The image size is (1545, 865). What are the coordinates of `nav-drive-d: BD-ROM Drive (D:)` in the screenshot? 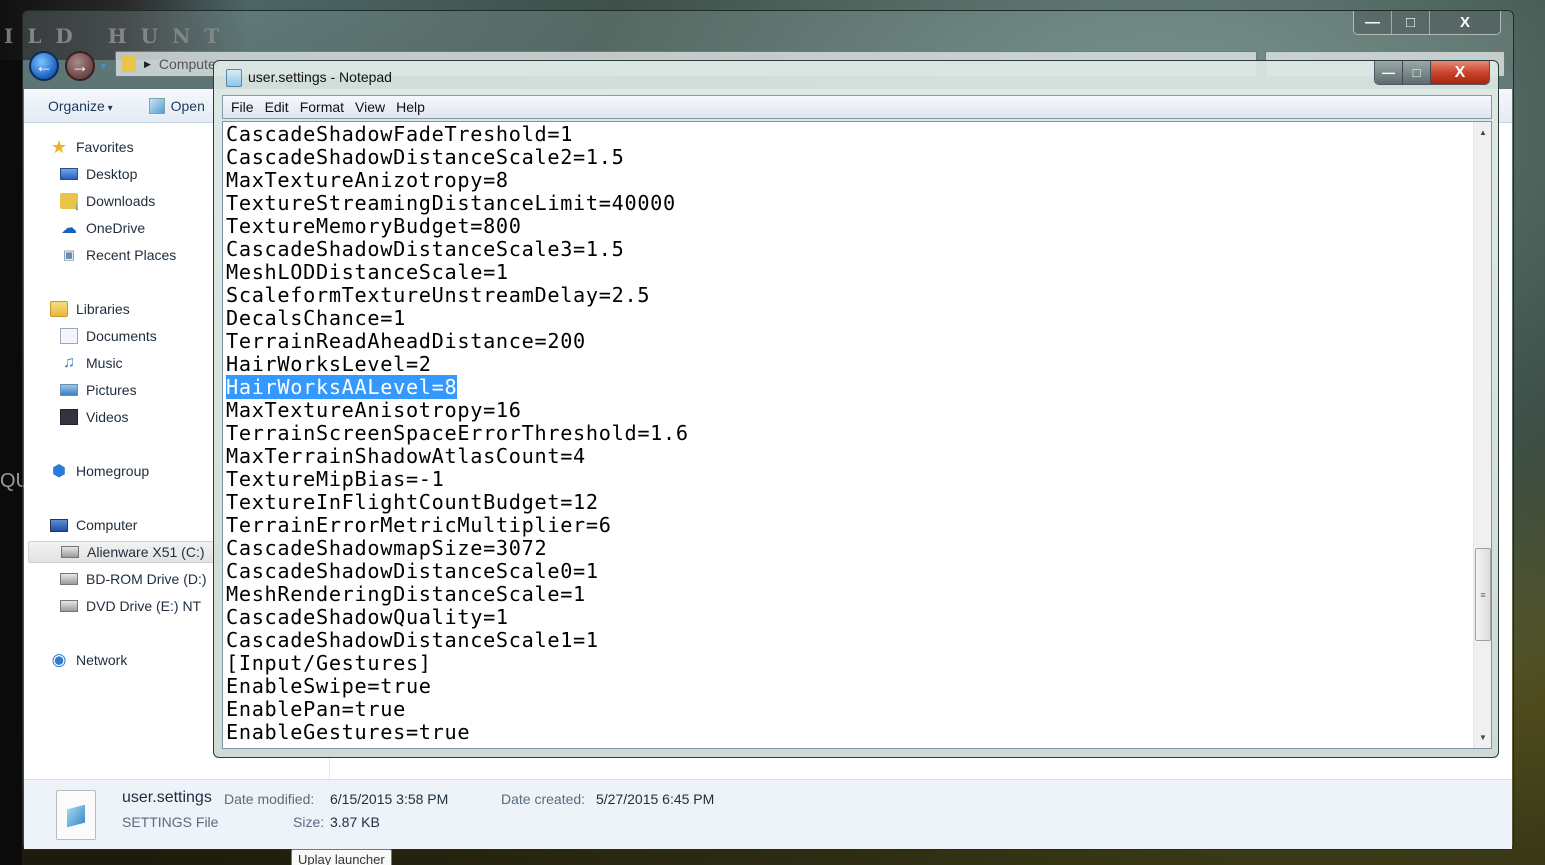 It's located at (133, 579).